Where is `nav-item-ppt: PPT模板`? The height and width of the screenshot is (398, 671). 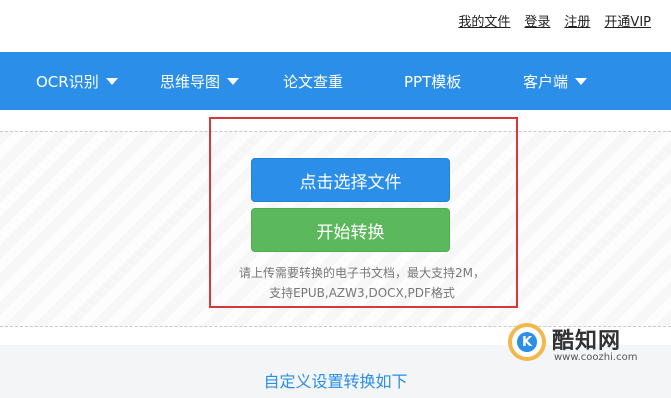
nav-item-ppt: PPT模板 is located at coordinates (432, 81).